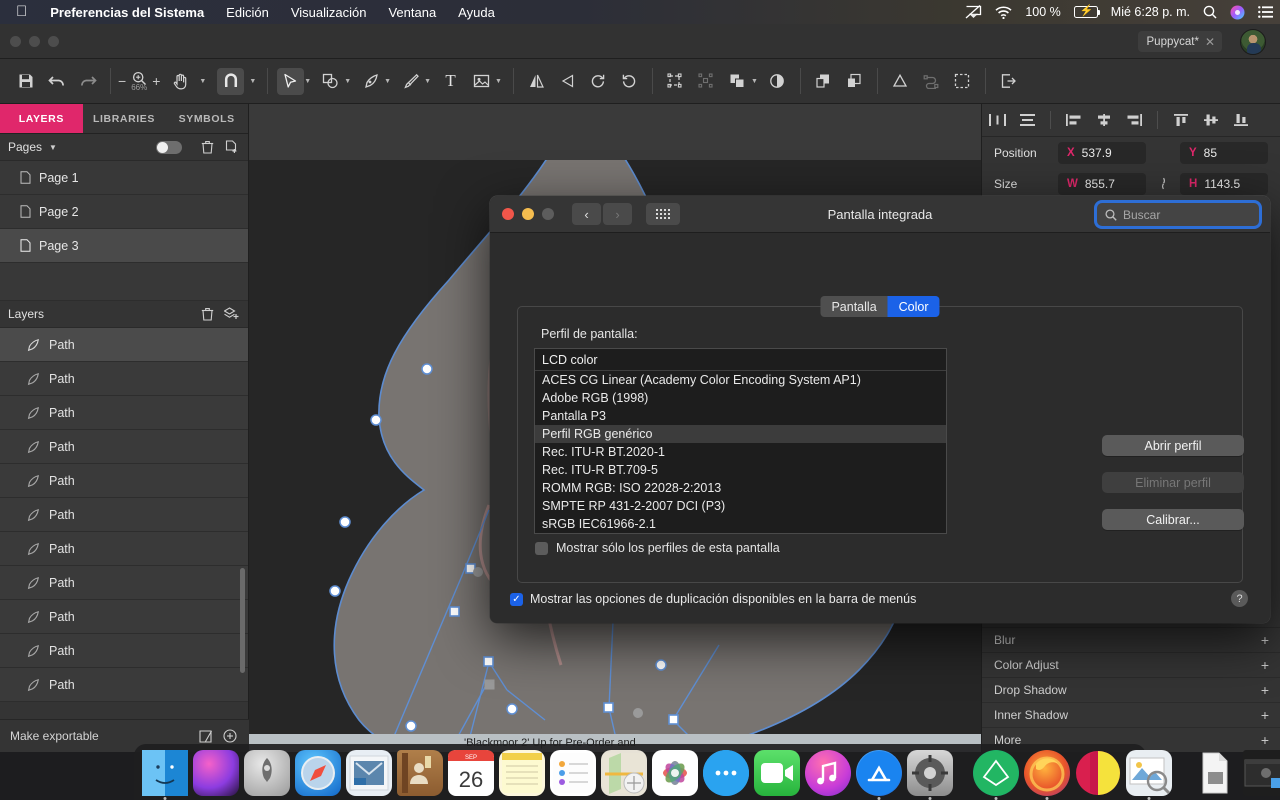 The height and width of the screenshot is (800, 1280). I want to click on add-layer-icon, so click(231, 314).